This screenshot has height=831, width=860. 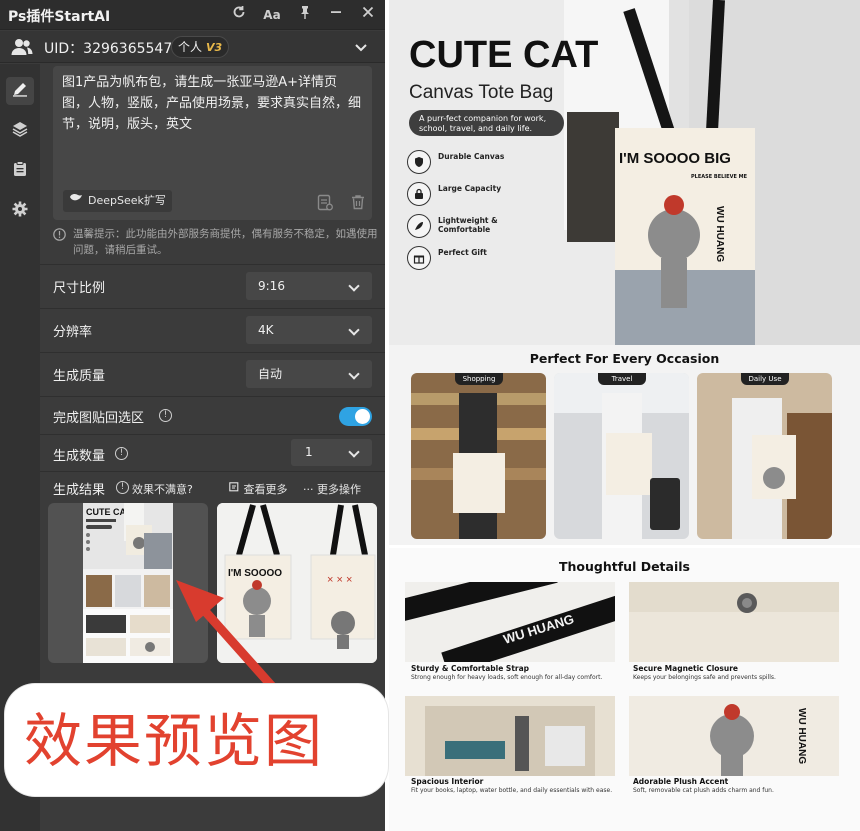 What do you see at coordinates (734, 622) in the screenshot?
I see `detail-closure-image` at bounding box center [734, 622].